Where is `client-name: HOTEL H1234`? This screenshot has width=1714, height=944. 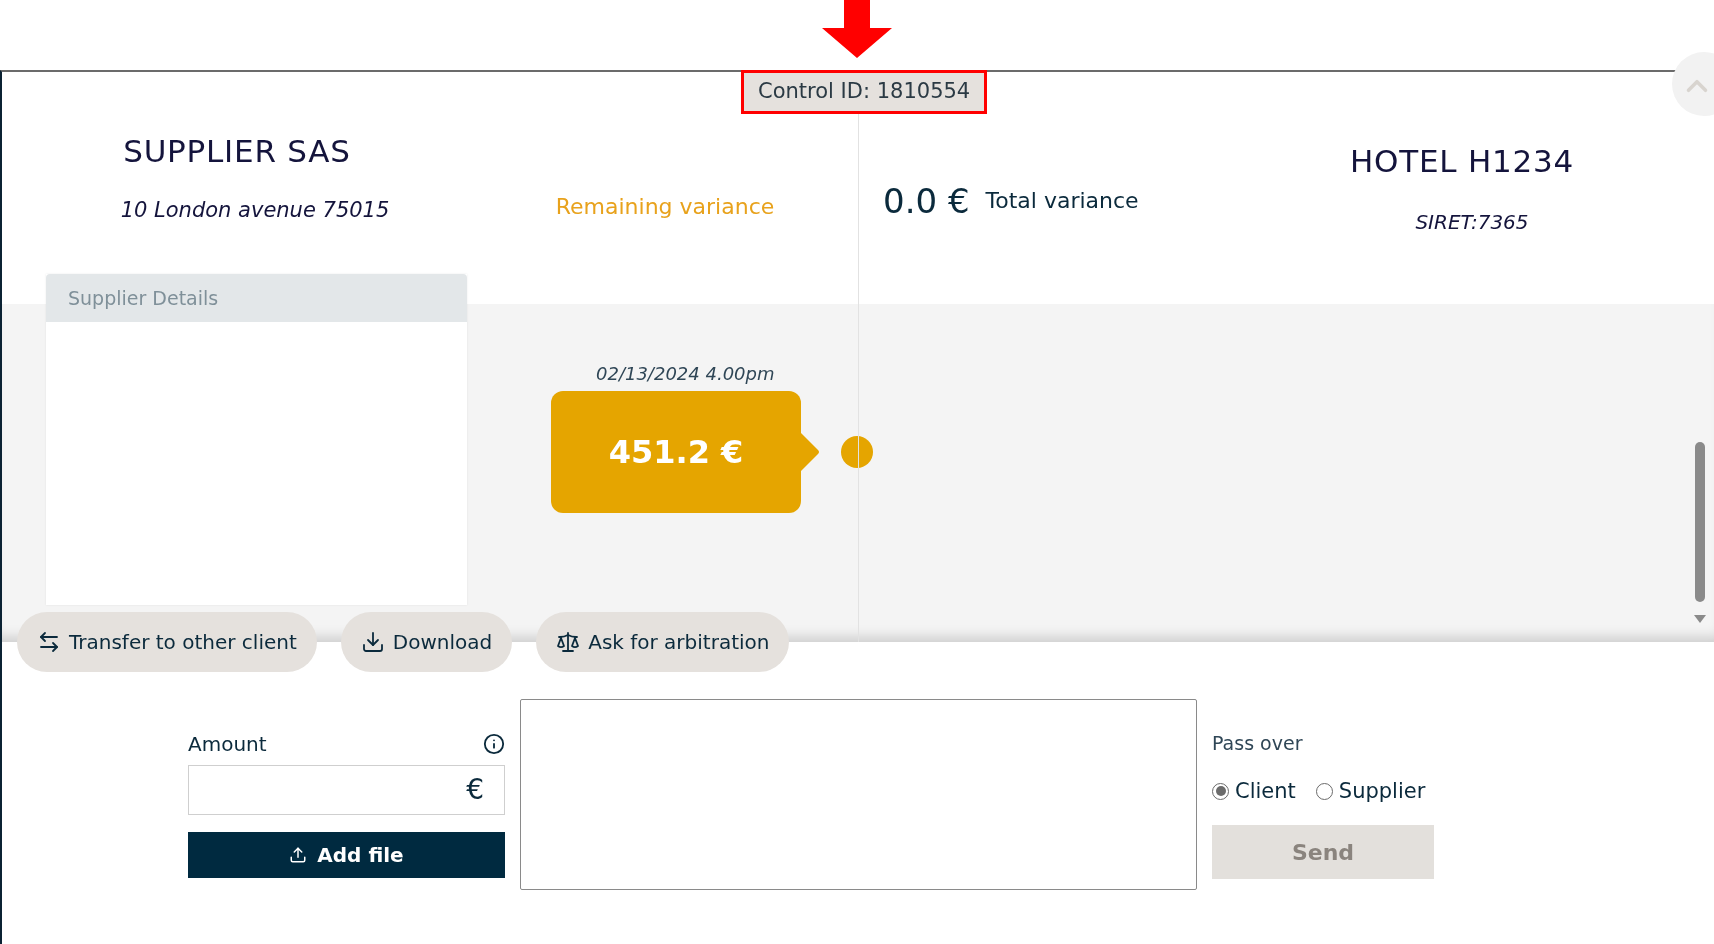
client-name: HOTEL H1234 is located at coordinates (1462, 161).